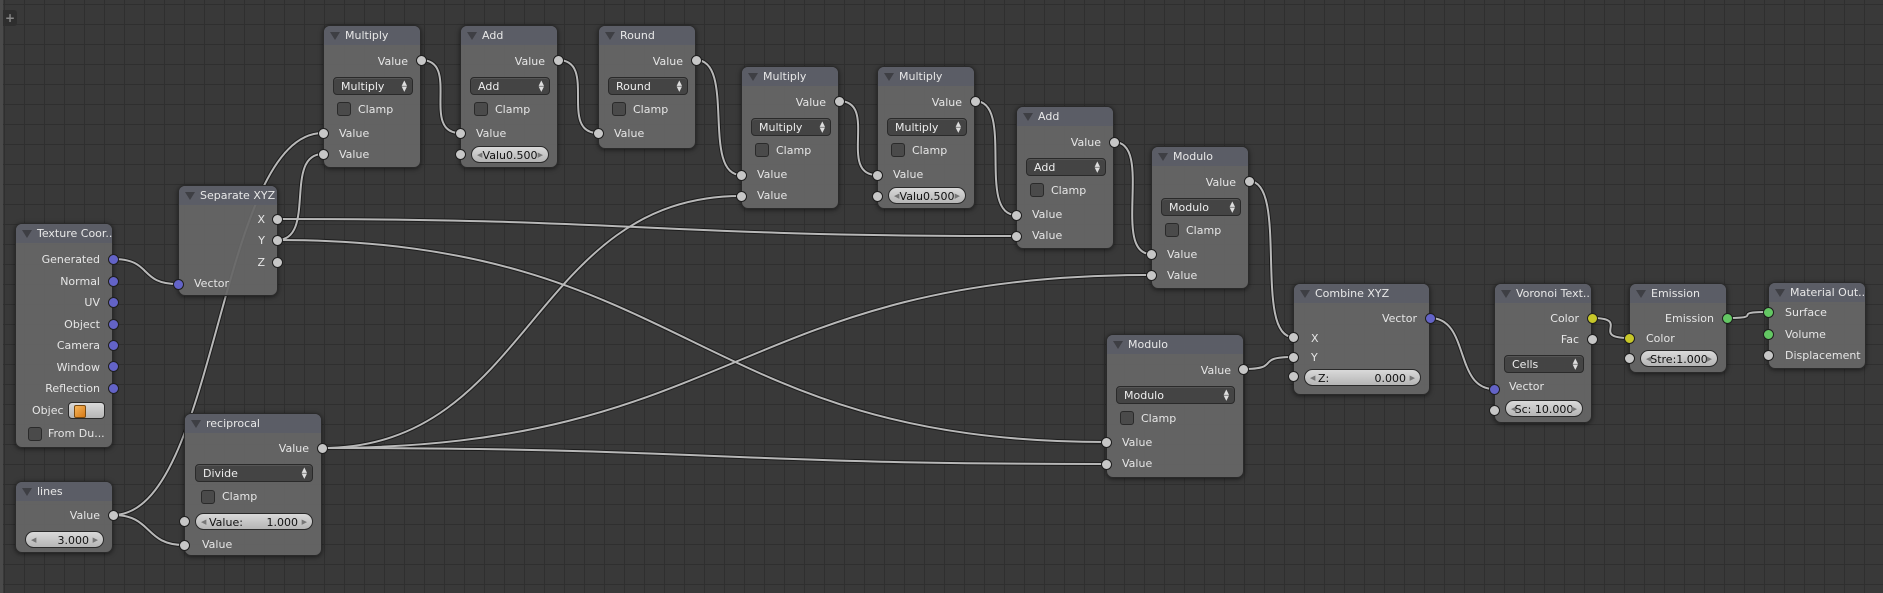 The height and width of the screenshot is (593, 1883). I want to click on value-field: ◀ Value: 1.000 ▶, so click(254, 521).